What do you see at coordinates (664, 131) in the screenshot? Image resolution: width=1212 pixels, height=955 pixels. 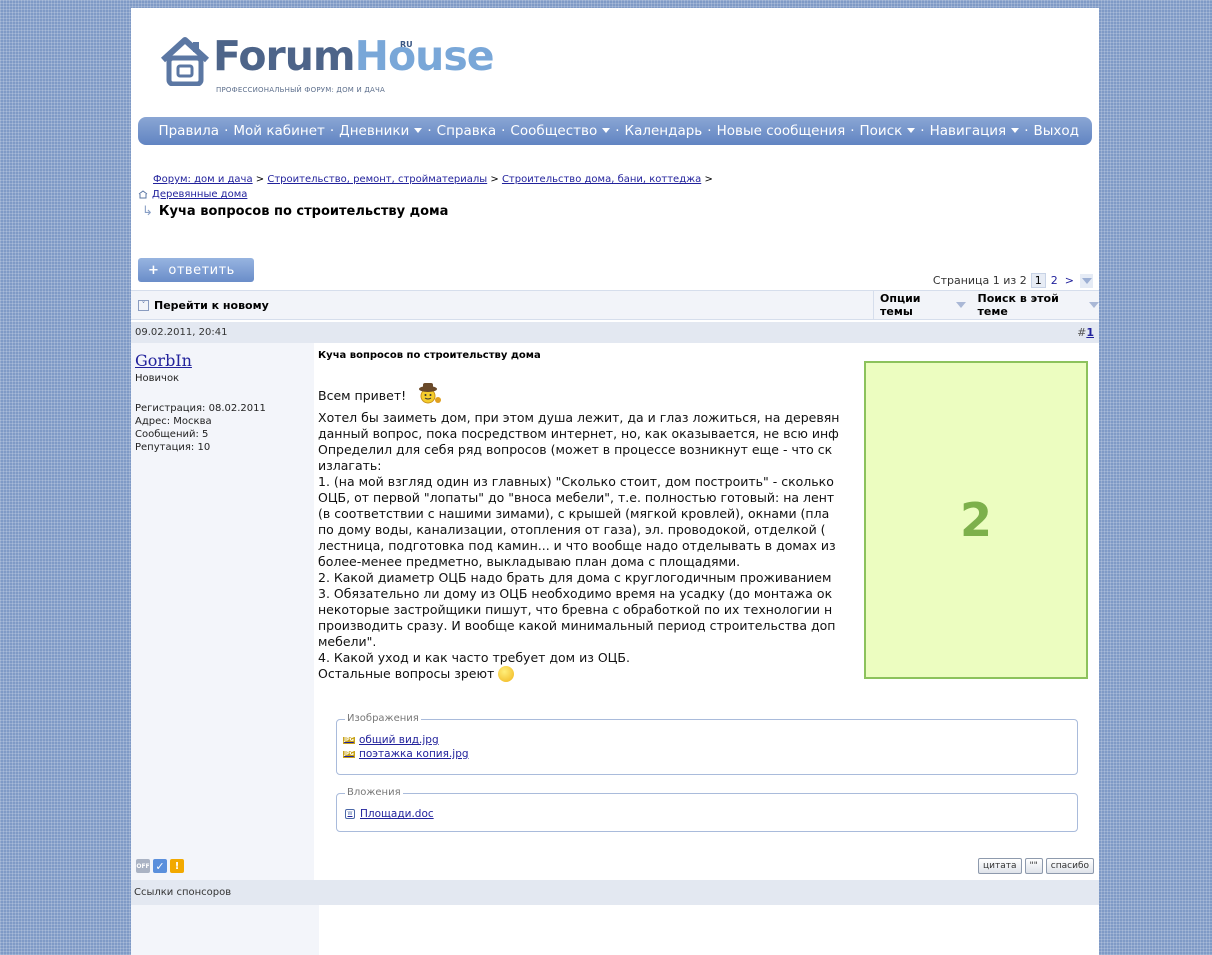 I see `nav-calendar: Календарь` at bounding box center [664, 131].